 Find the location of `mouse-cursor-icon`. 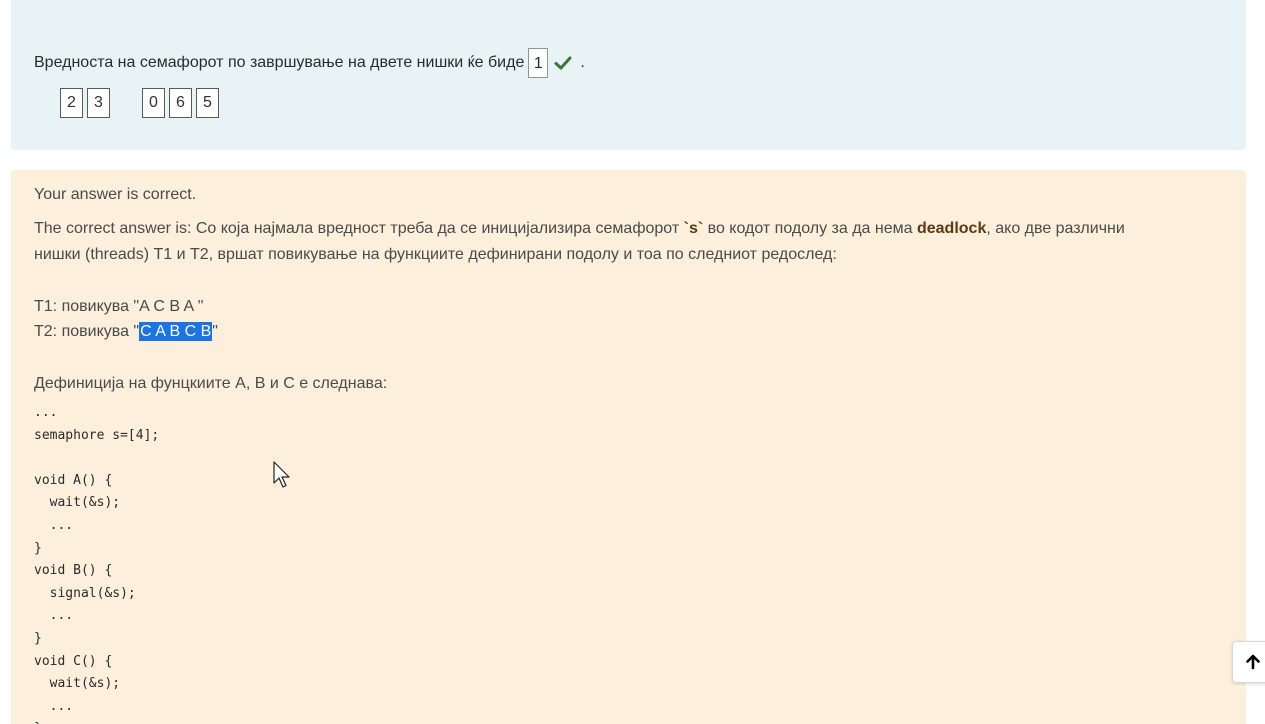

mouse-cursor-icon is located at coordinates (281, 474).